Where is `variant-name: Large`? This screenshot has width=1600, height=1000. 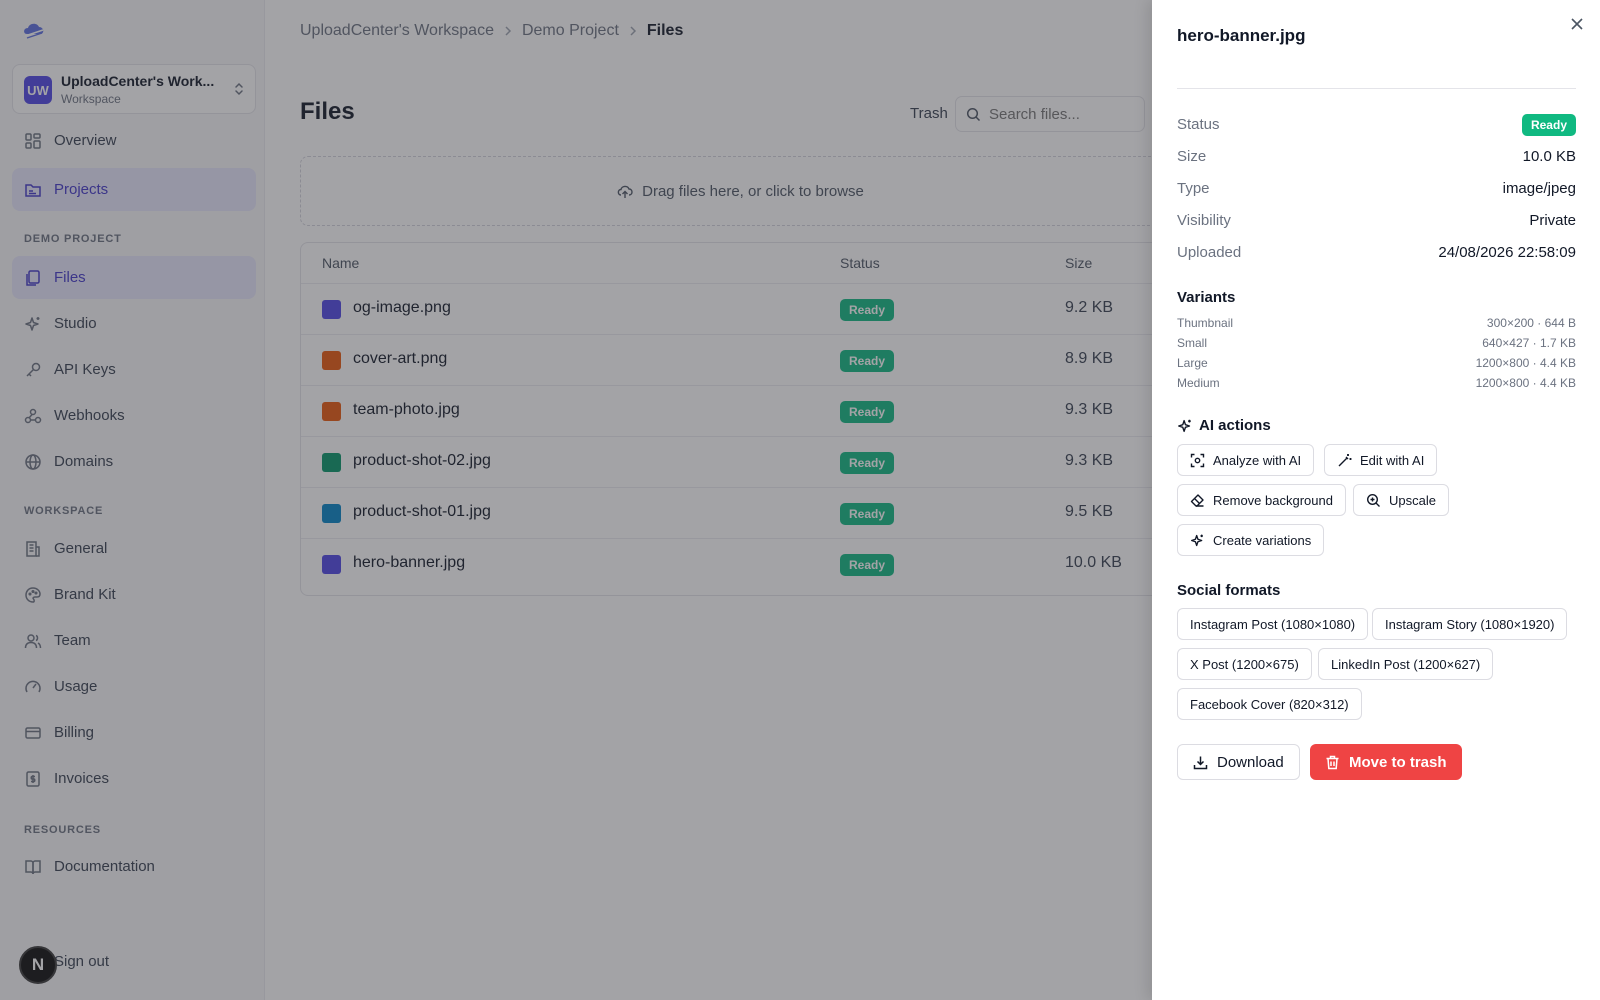 variant-name: Large is located at coordinates (1192, 363).